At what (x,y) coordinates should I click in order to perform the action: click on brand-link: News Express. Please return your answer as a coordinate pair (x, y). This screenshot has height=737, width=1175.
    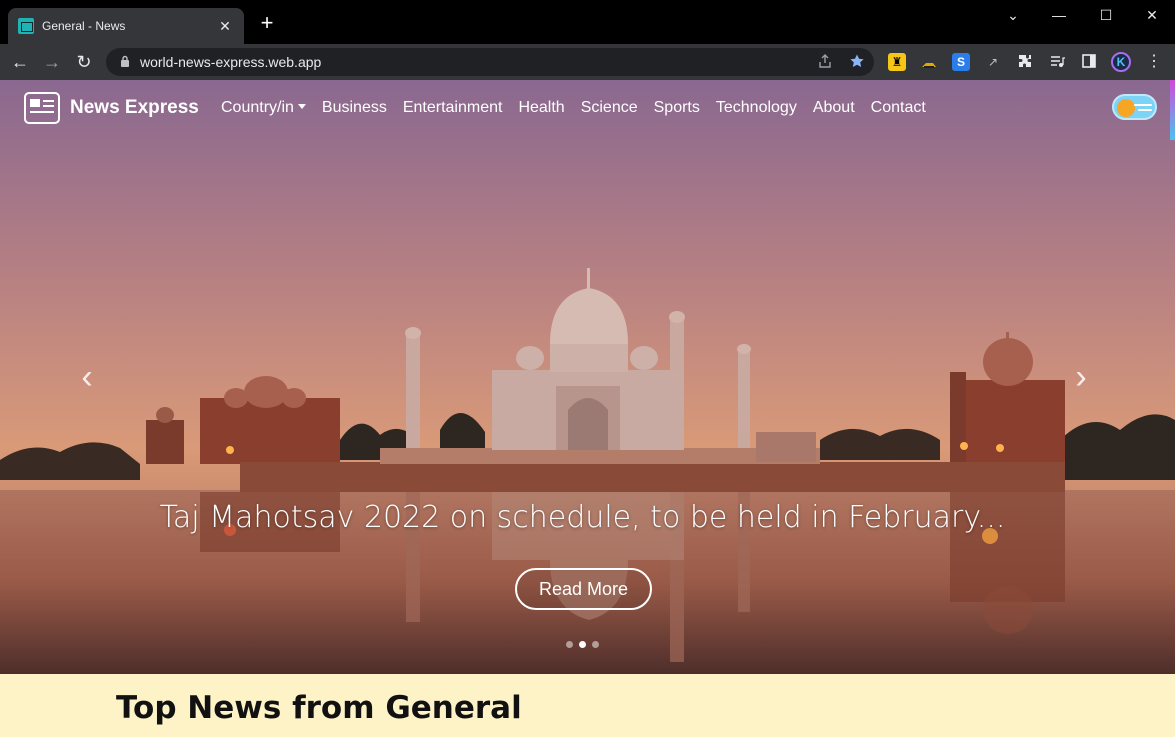
    Looking at the image, I should click on (111, 108).